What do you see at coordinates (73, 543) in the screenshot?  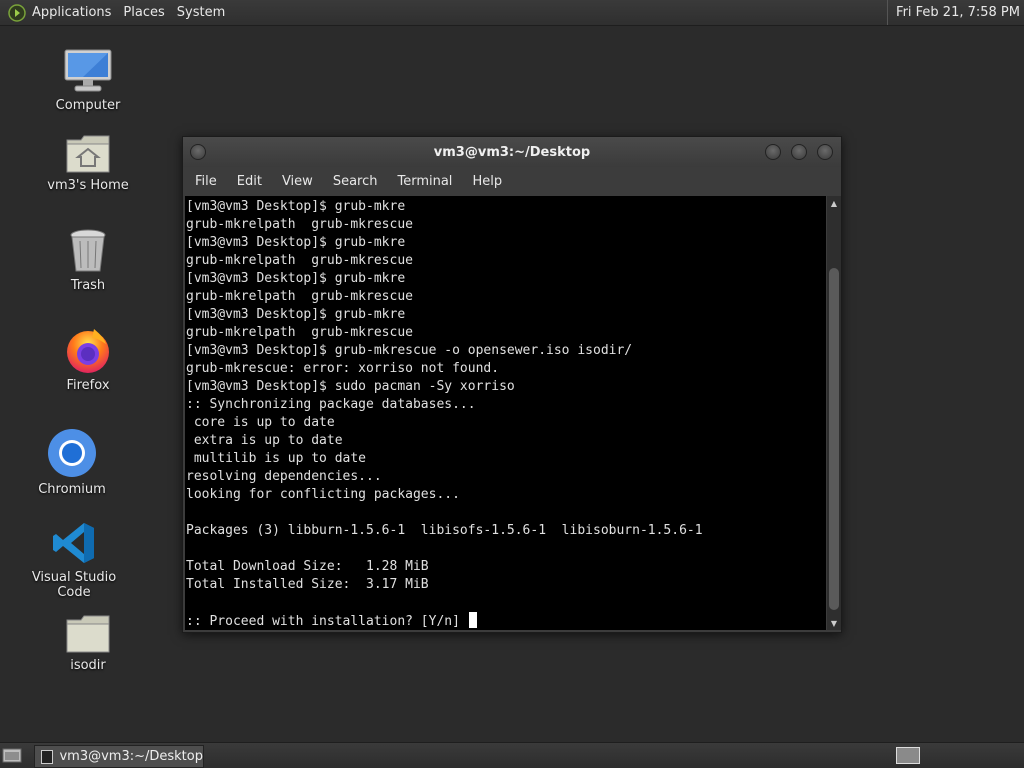 I see `vscode-icon` at bounding box center [73, 543].